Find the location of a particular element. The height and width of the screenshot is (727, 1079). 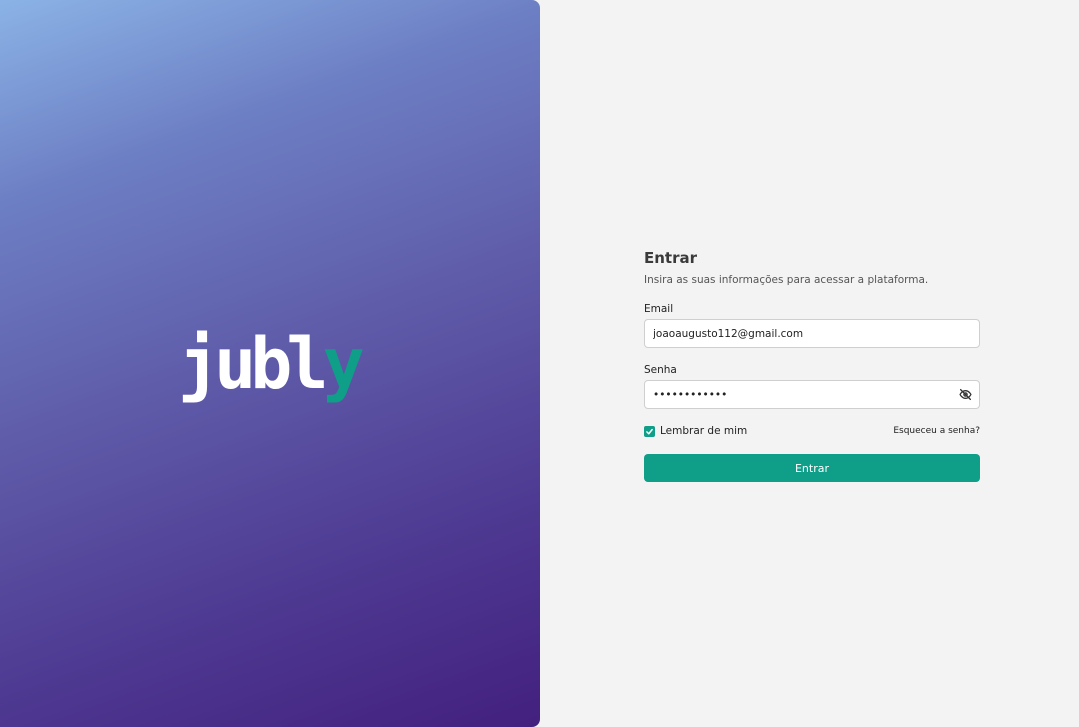

logo-text-accent: y is located at coordinates (343, 364).